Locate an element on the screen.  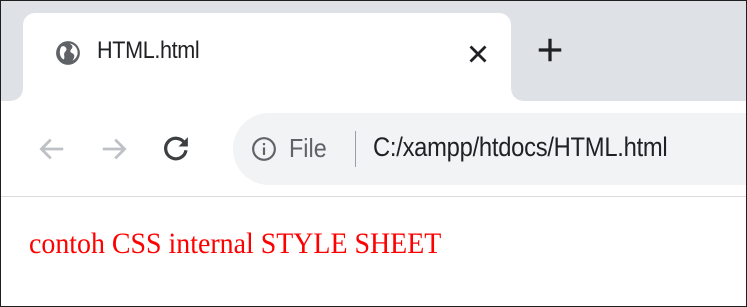
tab-title: HTML.html is located at coordinates (148, 50).